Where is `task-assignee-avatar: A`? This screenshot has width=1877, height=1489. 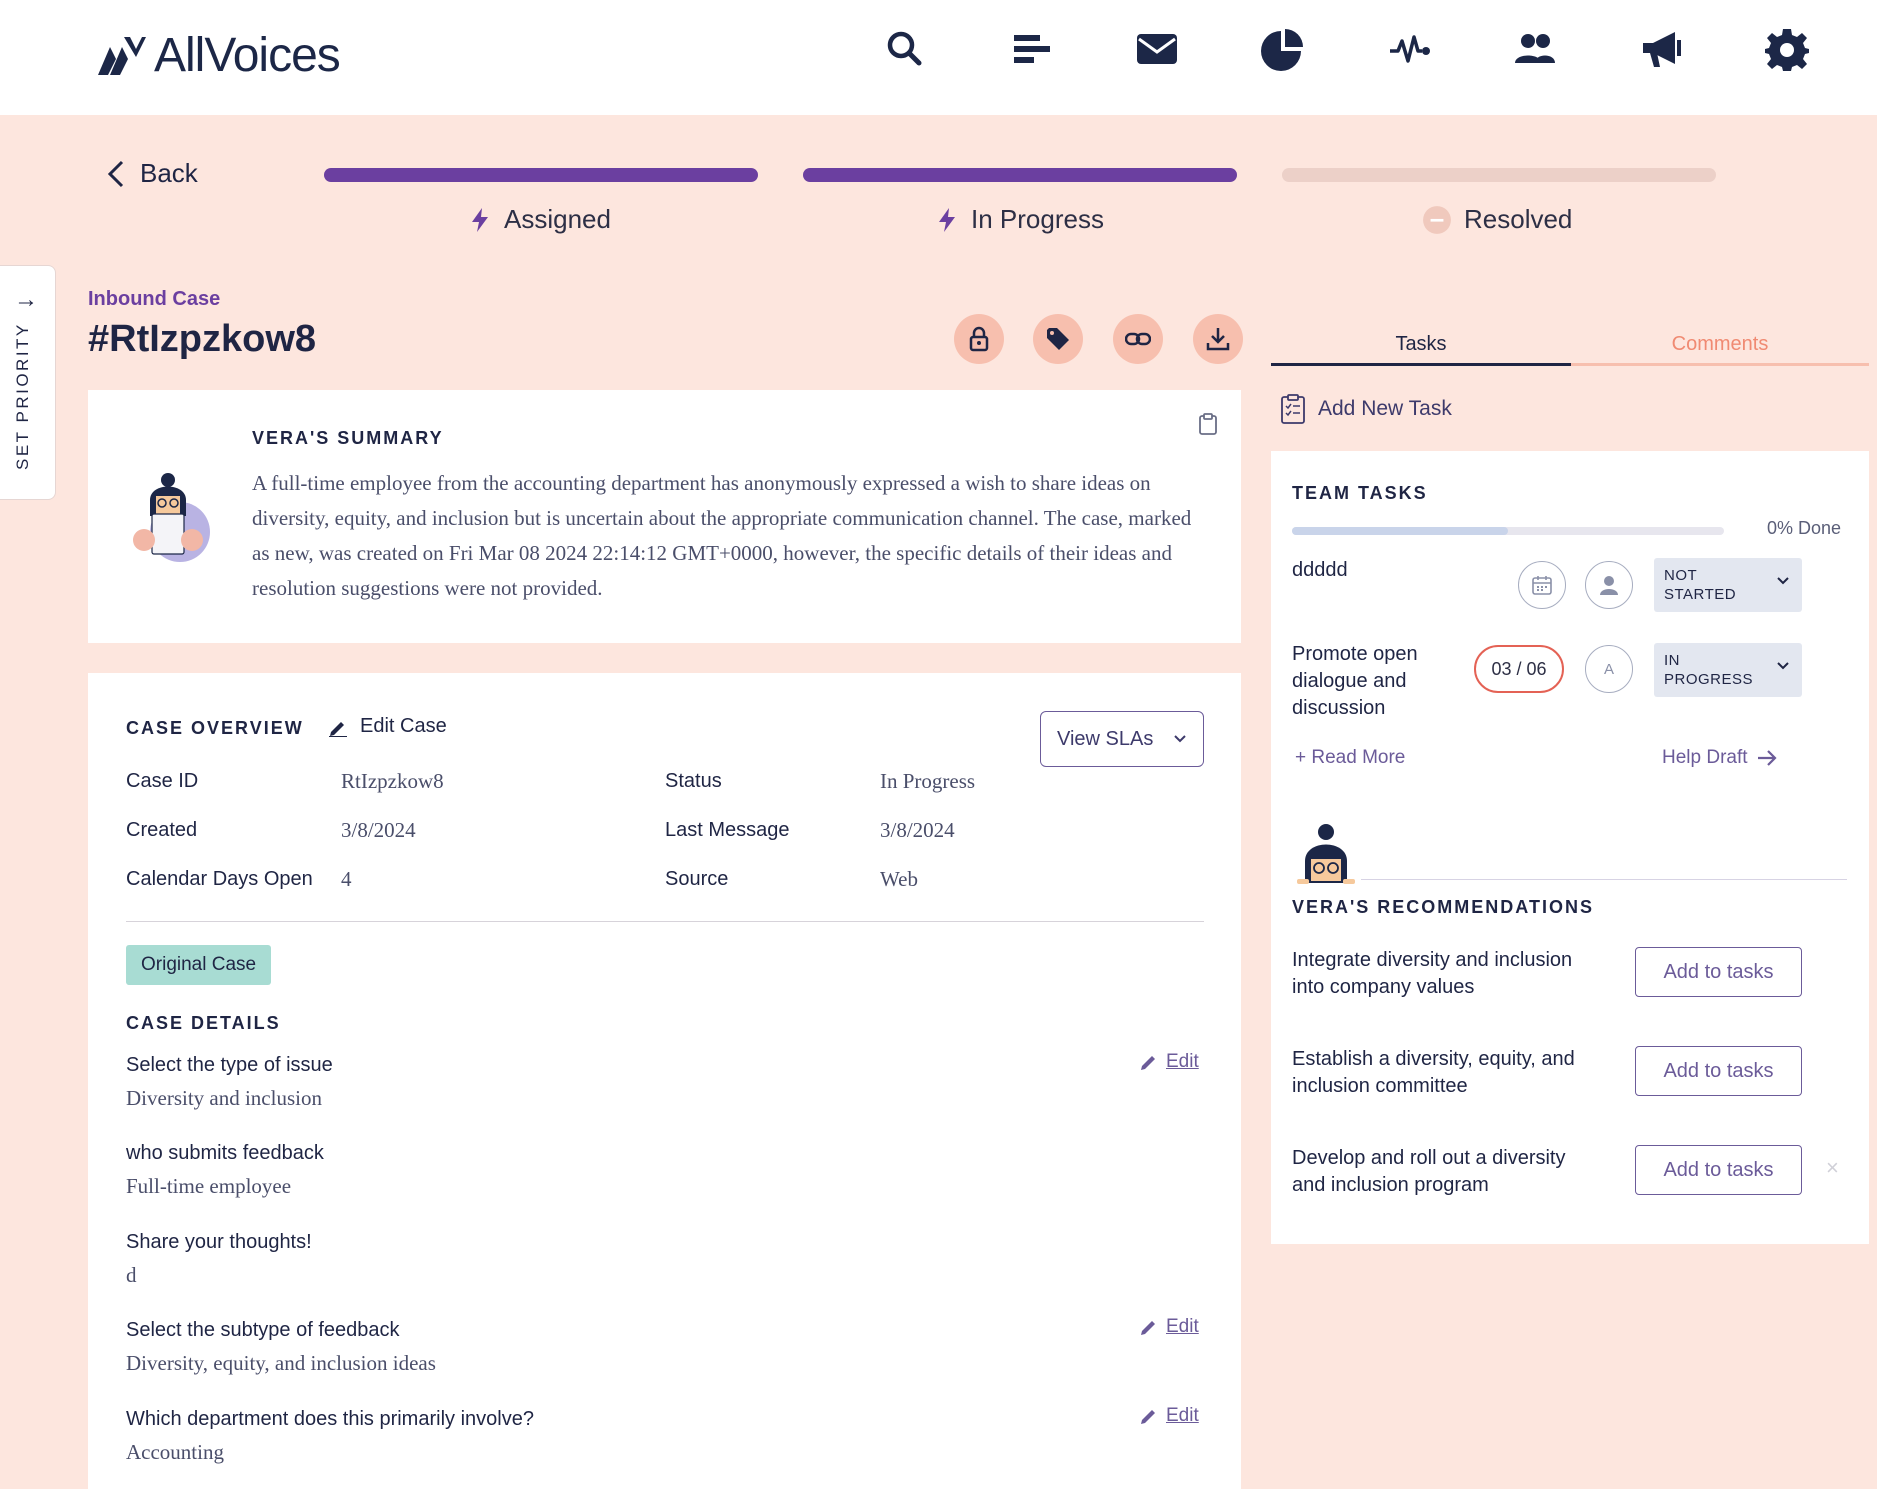 task-assignee-avatar: A is located at coordinates (1609, 669).